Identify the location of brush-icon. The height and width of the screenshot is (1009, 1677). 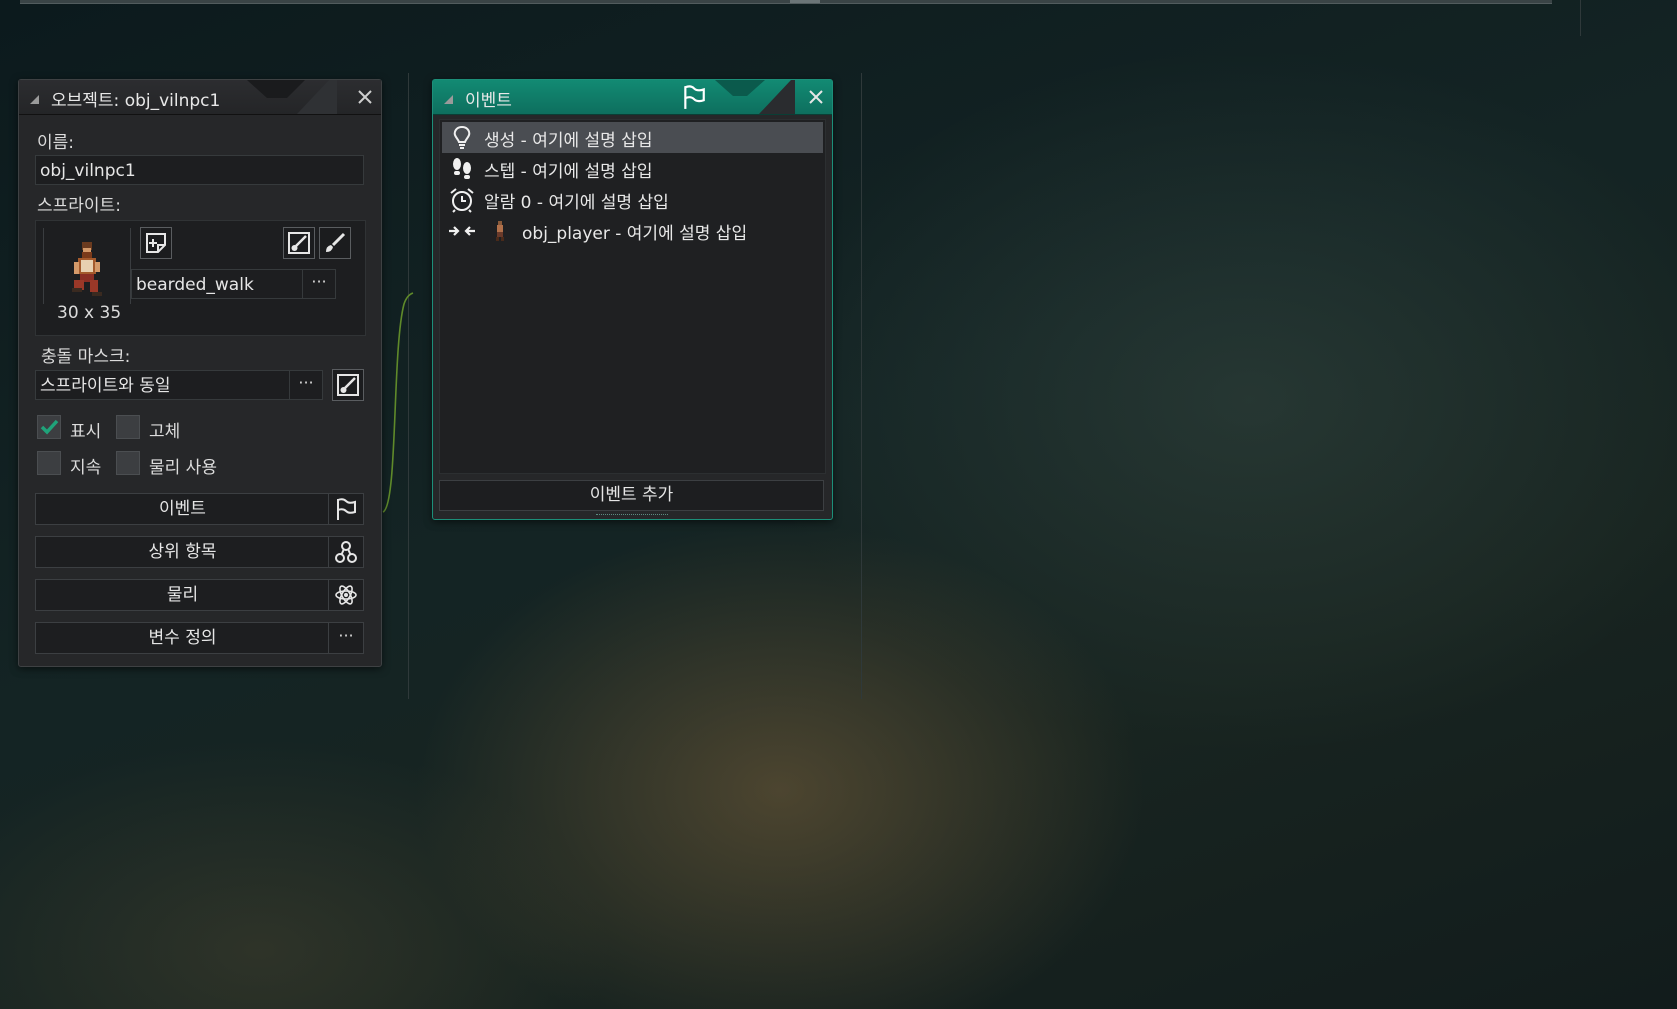
(336, 242).